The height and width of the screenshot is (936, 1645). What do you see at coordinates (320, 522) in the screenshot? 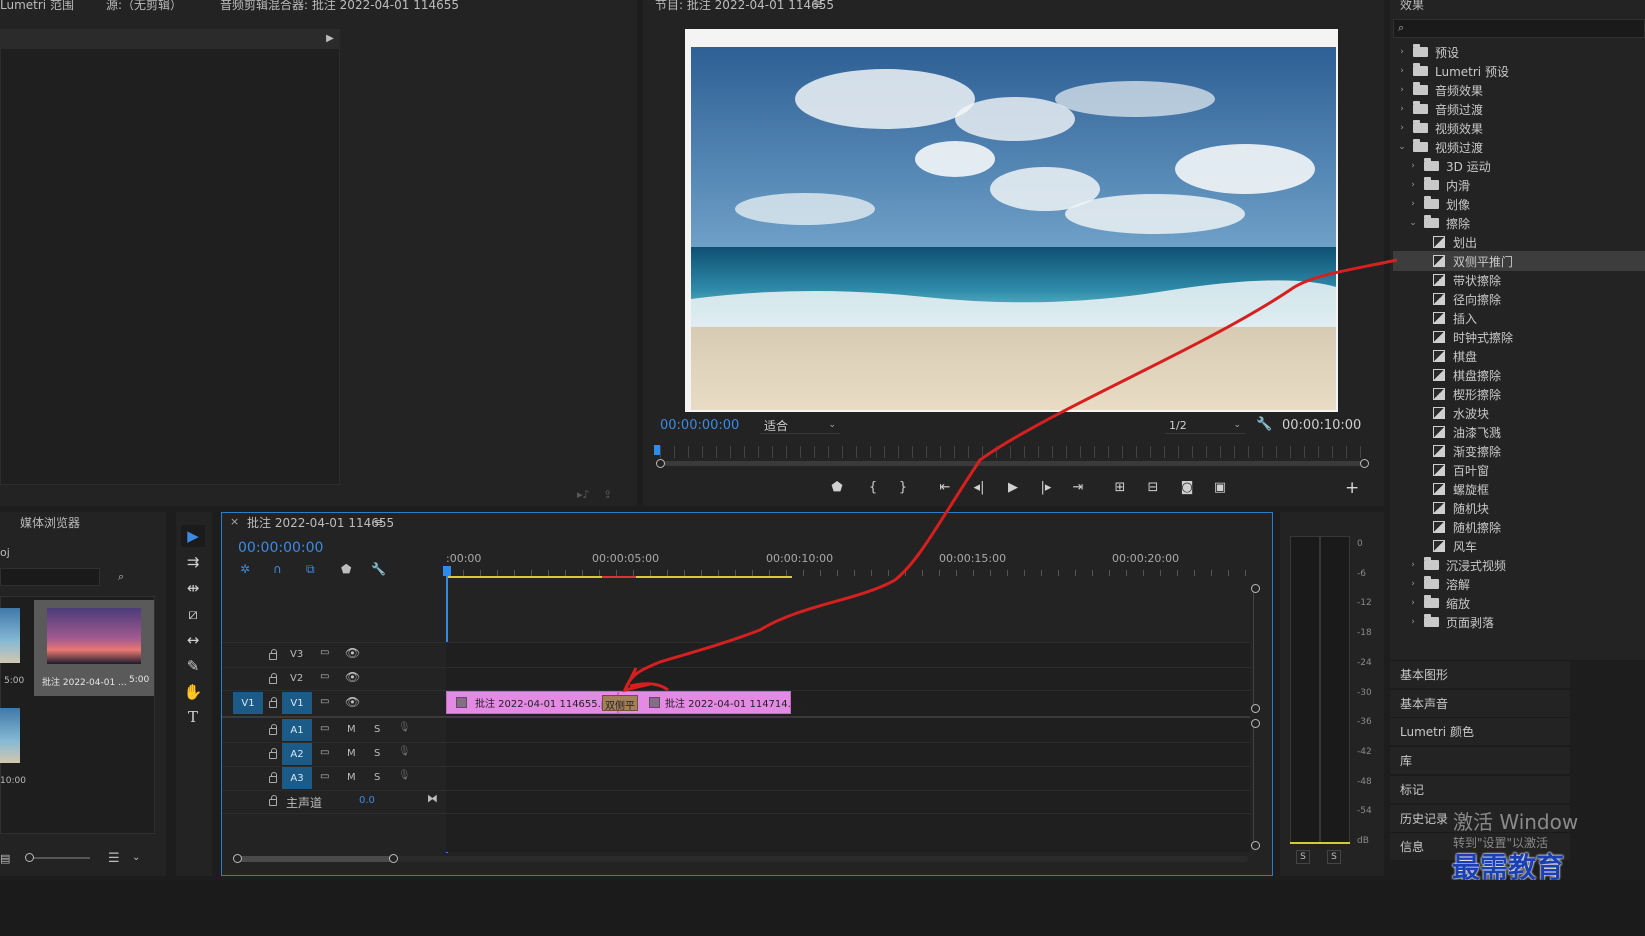
I see `timeline-tab: 批注 2022-04-01 114655` at bounding box center [320, 522].